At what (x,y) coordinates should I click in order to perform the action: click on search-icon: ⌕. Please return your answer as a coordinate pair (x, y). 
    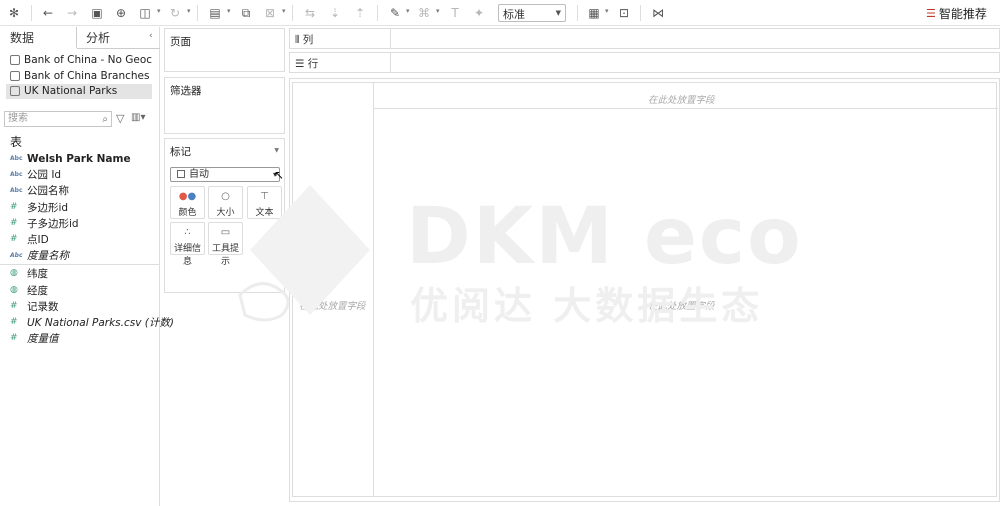
    Looking at the image, I should click on (105, 119).